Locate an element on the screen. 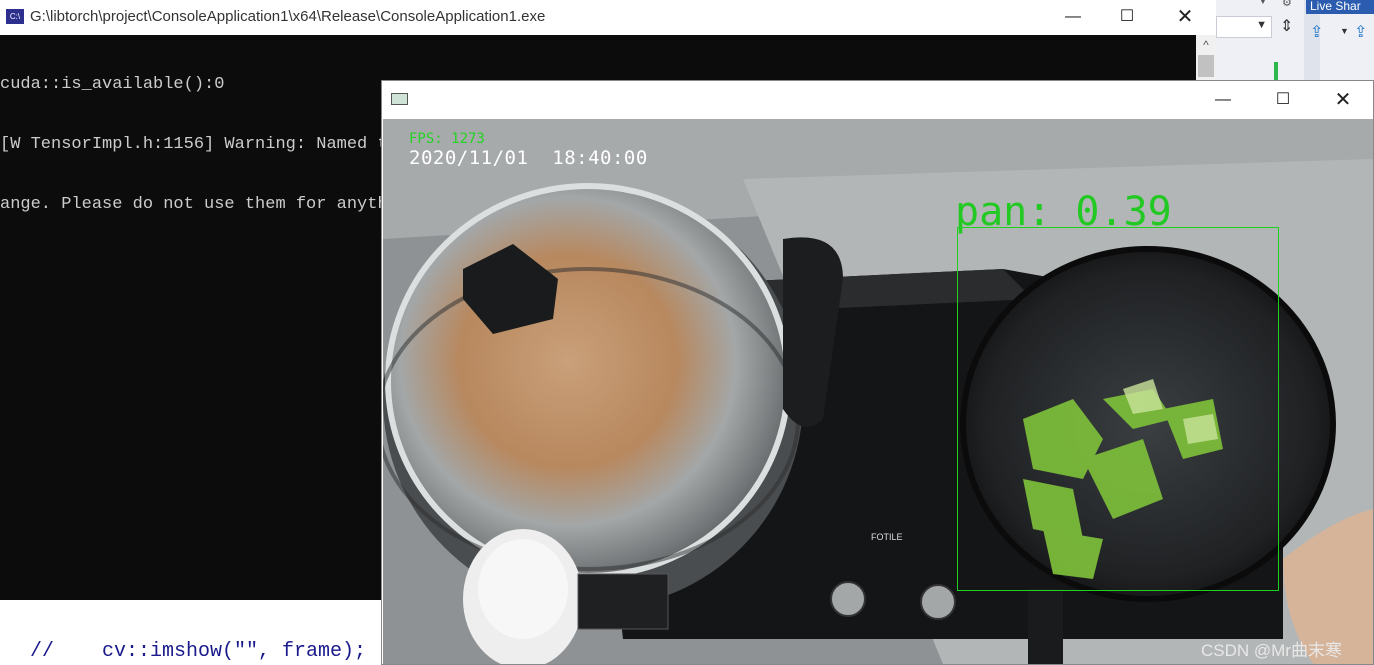 This screenshot has width=1374, height=665. live-share-button: Live Shar is located at coordinates (1340, 7).